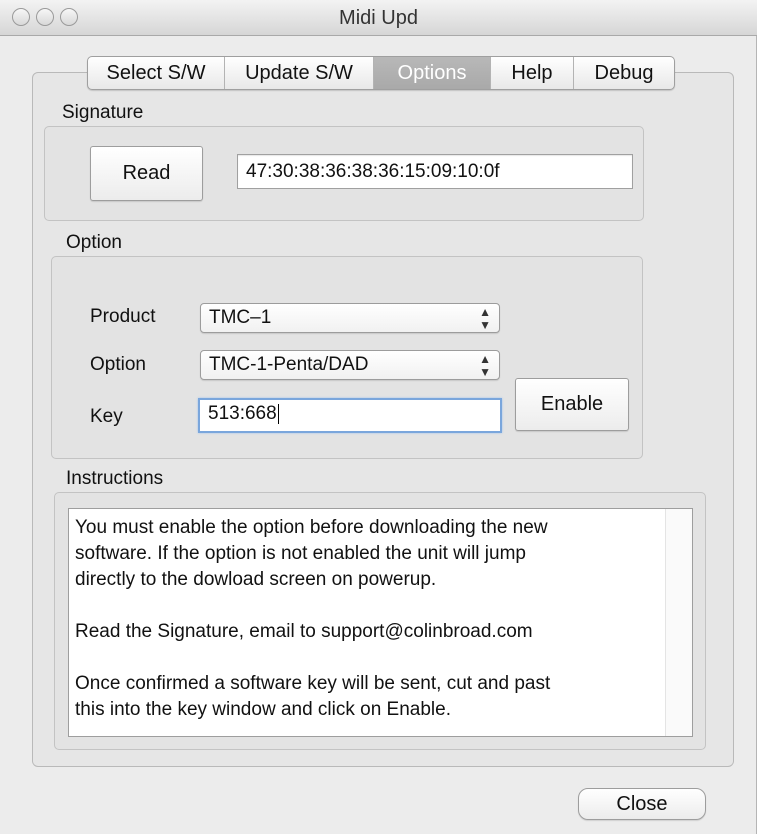  Describe the element at coordinates (146, 173) in the screenshot. I see `read-button: Read` at that location.